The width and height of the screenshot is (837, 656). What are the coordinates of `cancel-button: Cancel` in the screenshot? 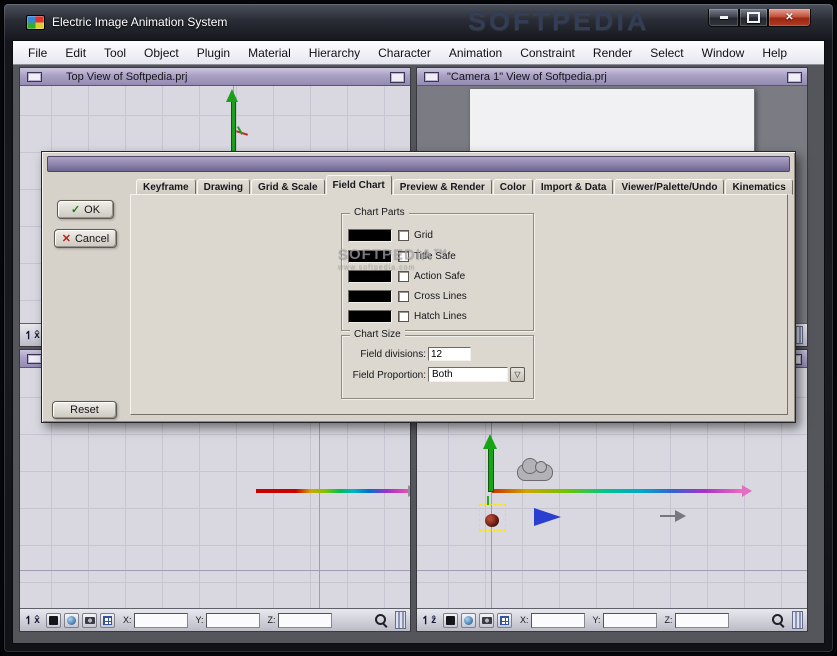 It's located at (85, 238).